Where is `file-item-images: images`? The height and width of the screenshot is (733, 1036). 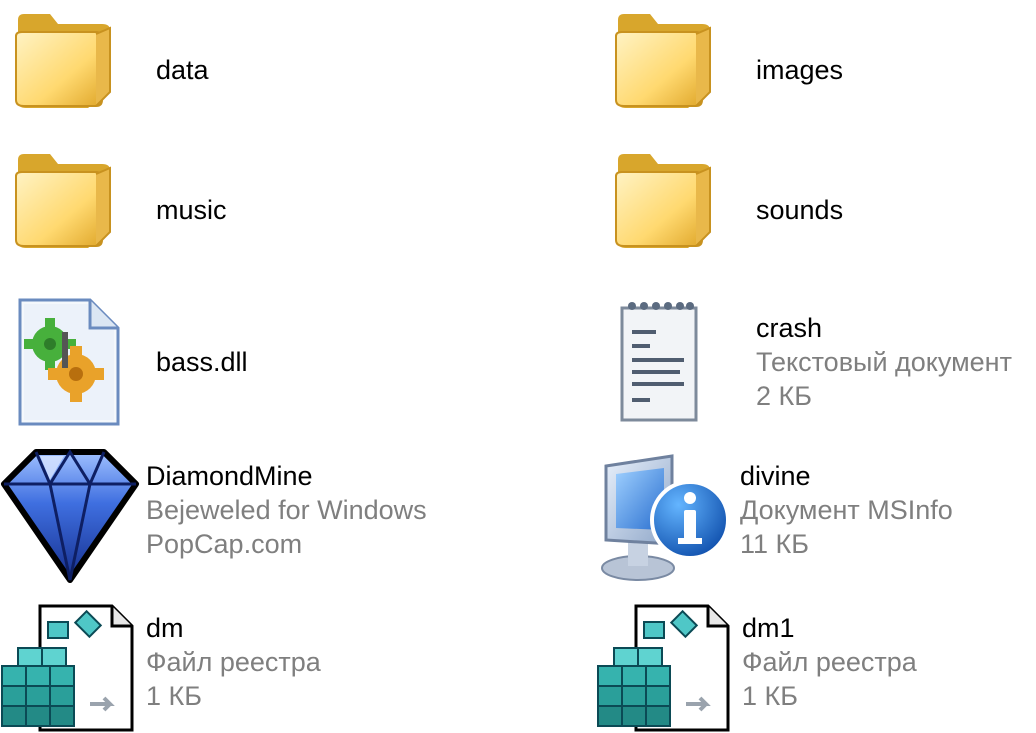 file-item-images: images is located at coordinates (823, 70).